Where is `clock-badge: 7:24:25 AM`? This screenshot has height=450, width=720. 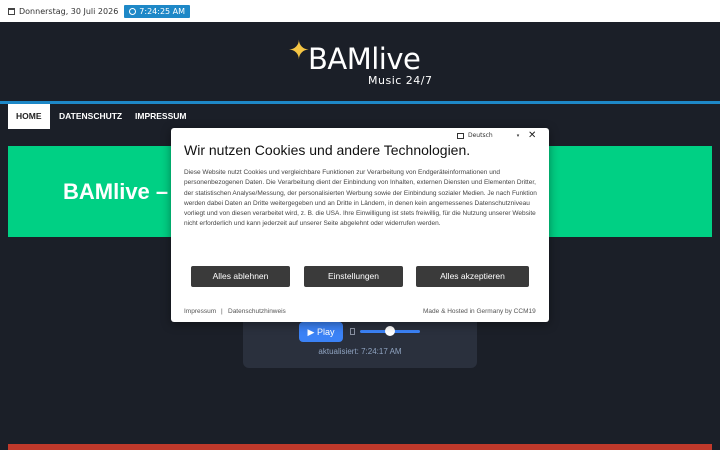 clock-badge: 7:24:25 AM is located at coordinates (157, 11).